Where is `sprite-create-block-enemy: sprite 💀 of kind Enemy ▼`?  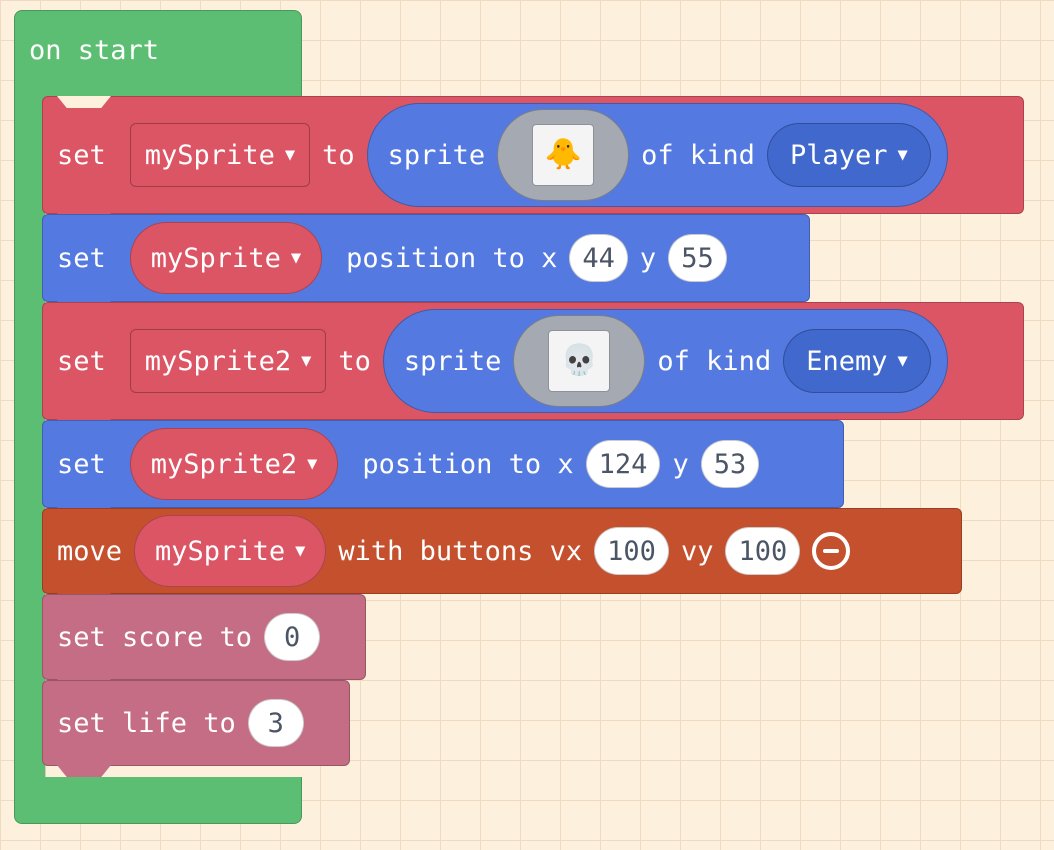
sprite-create-block-enemy: sprite 💀 of kind Enemy ▼ is located at coordinates (665, 361).